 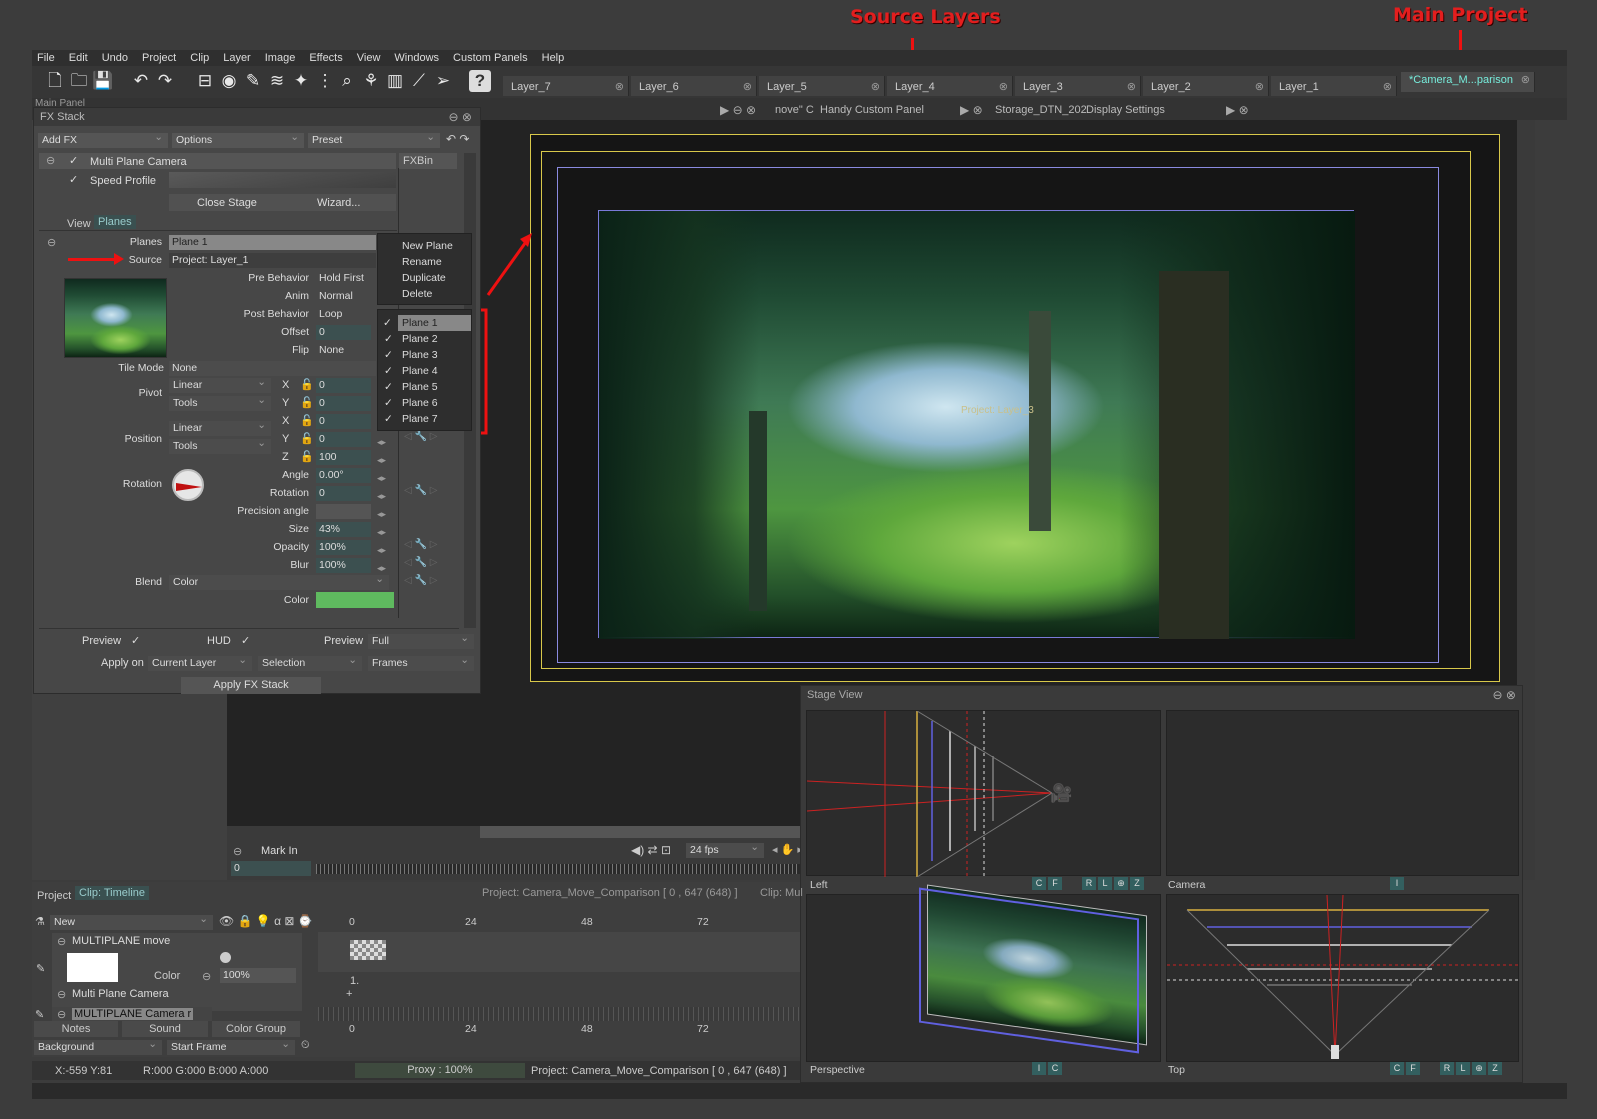 What do you see at coordinates (205, 81) in the screenshot?
I see `toolbox-icon: ⊟` at bounding box center [205, 81].